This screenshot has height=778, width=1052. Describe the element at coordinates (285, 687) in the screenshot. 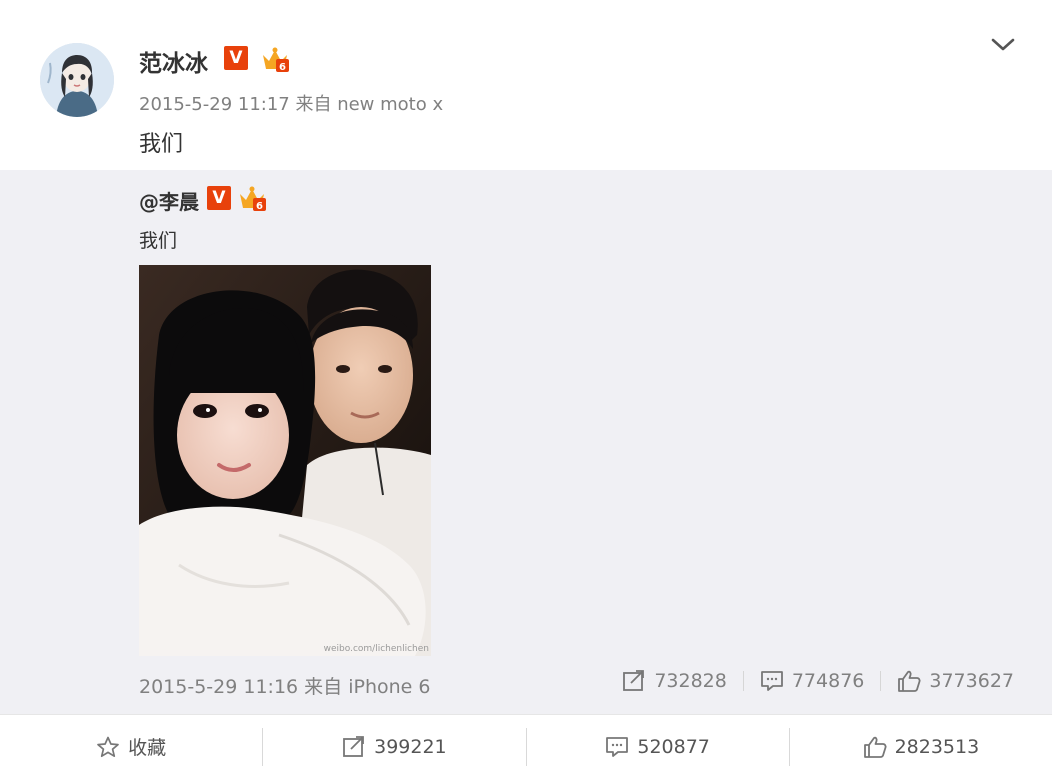

I see `repost-meta: 2015-5-29 11:16 来自 iPhone 6` at that location.